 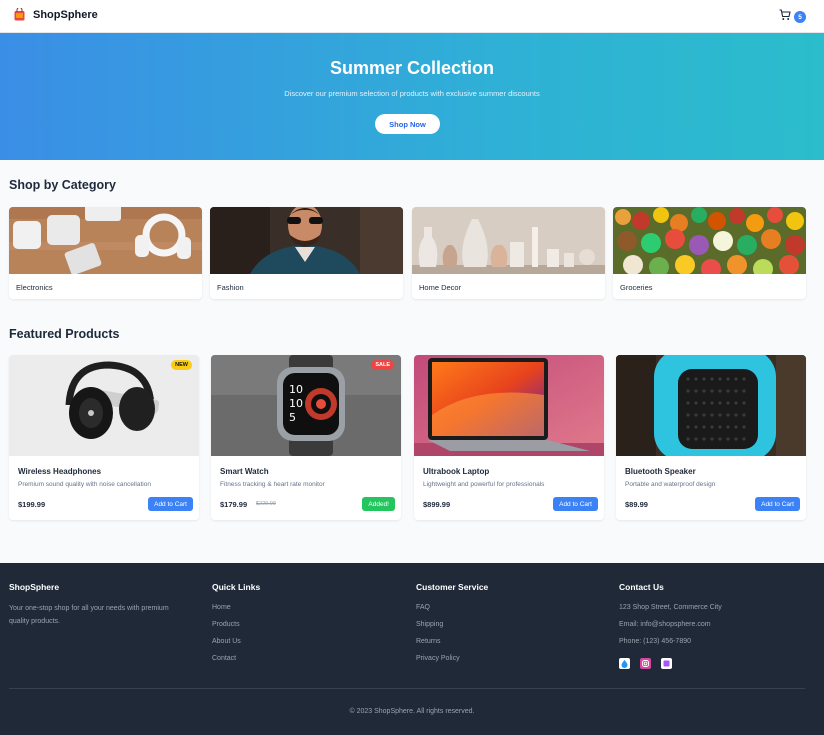 I want to click on laptop-image, so click(x=509, y=405).